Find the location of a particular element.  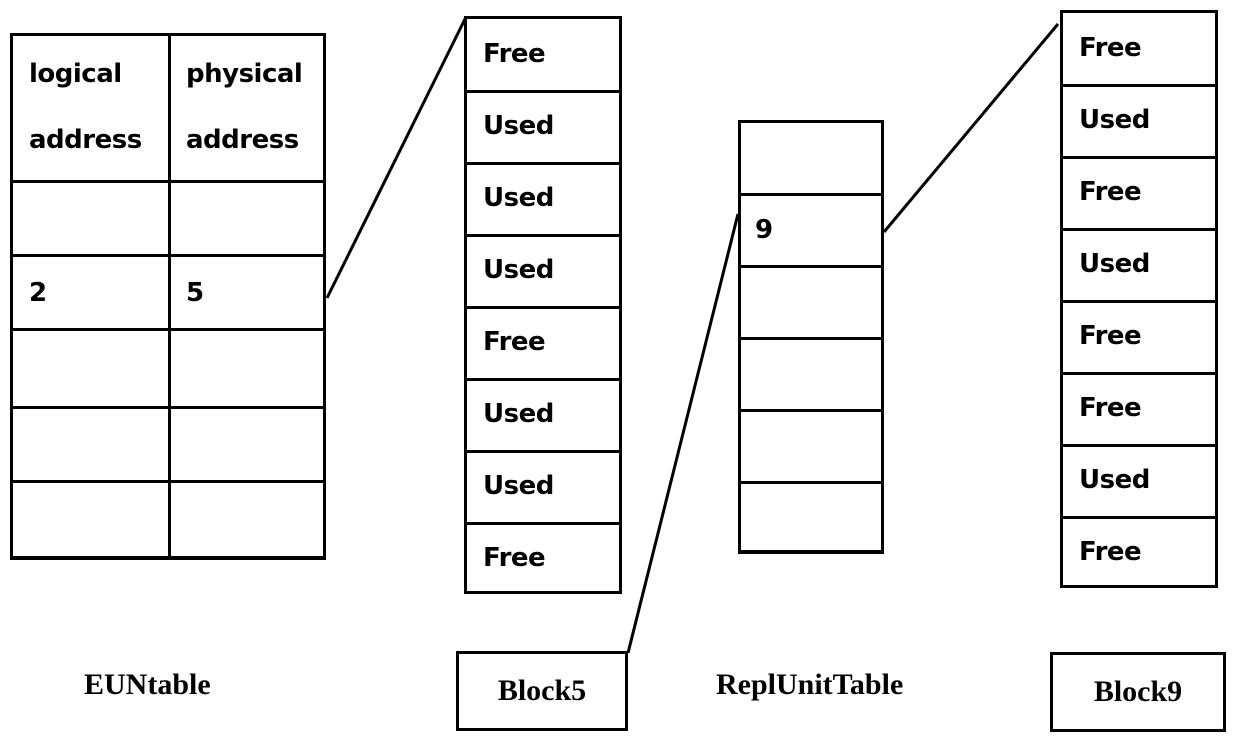

connector-repl-to-block9 is located at coordinates (971, 128).